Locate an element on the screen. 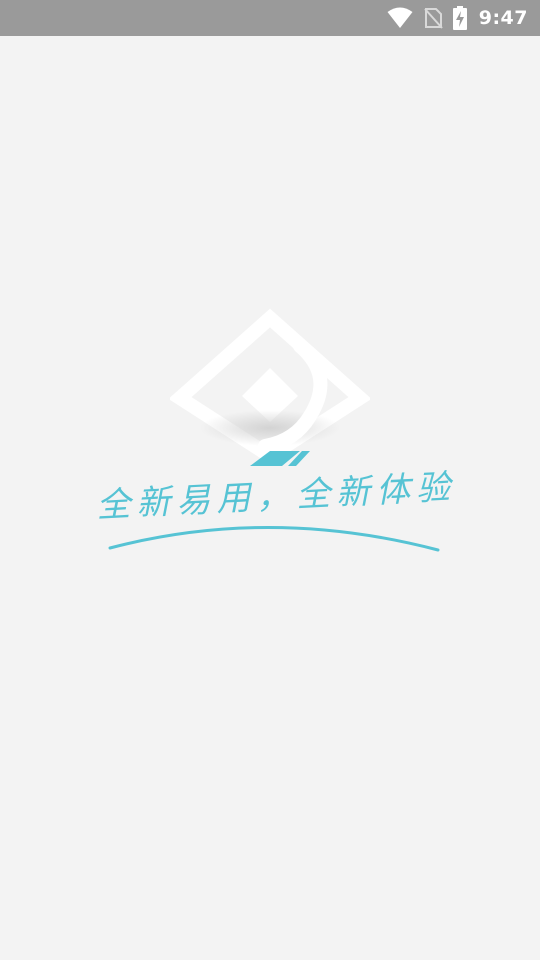 The width and height of the screenshot is (540, 960). wifi-icon is located at coordinates (400, 18).